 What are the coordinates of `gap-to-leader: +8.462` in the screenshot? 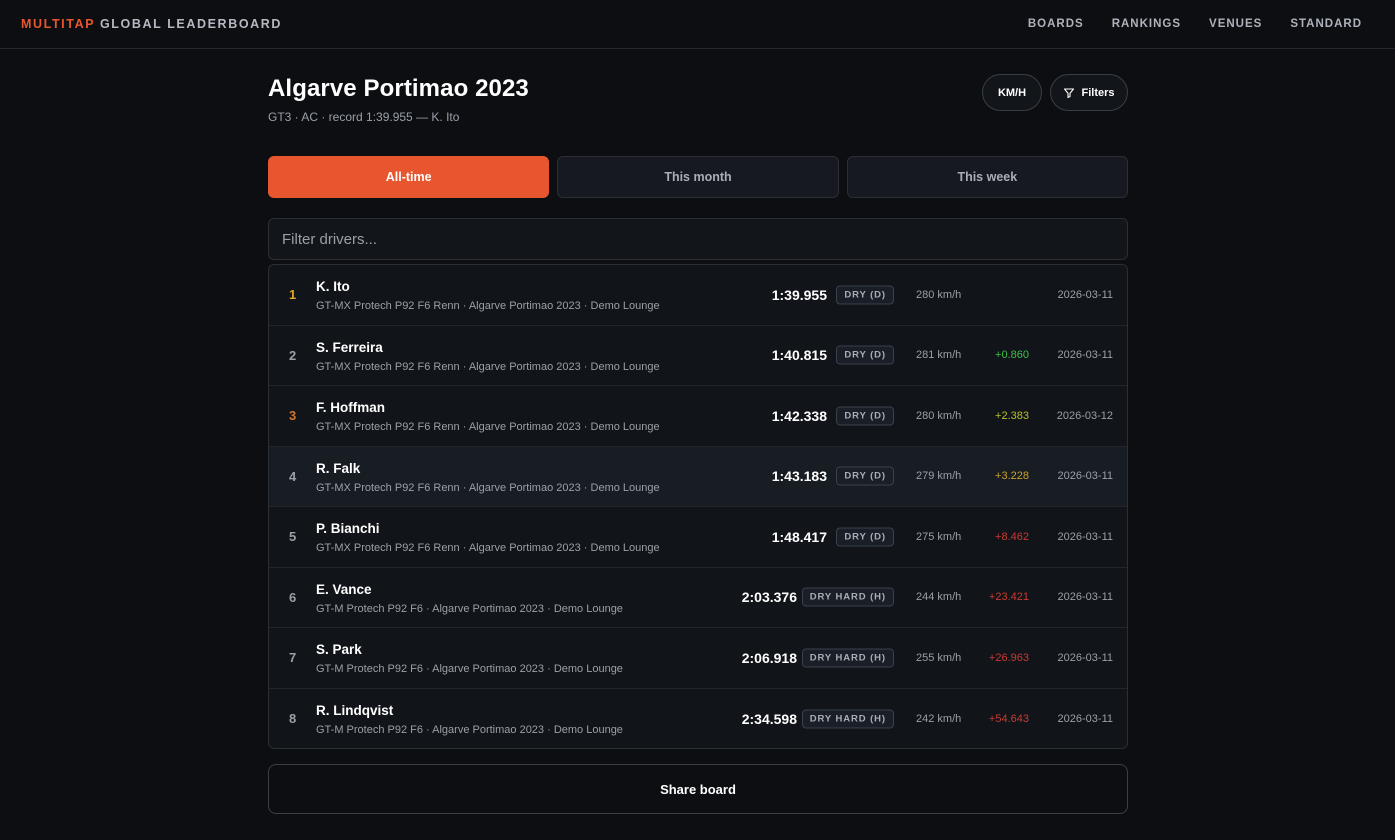 It's located at (1012, 536).